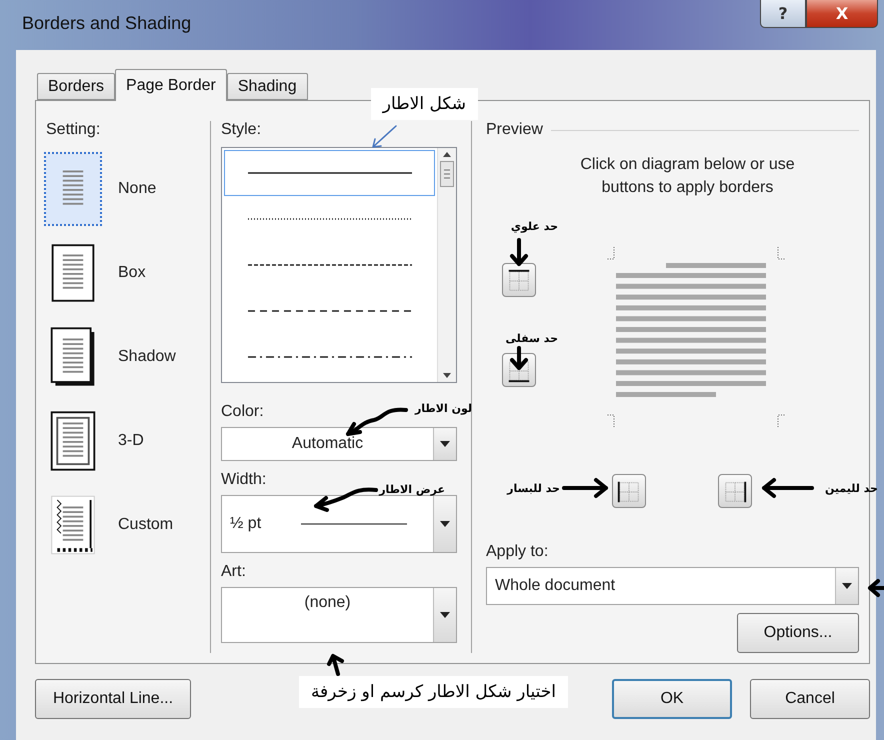  What do you see at coordinates (842, 14) in the screenshot?
I see `close-button: X` at bounding box center [842, 14].